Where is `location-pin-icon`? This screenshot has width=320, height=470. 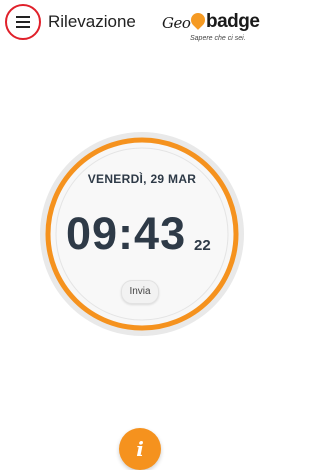 location-pin-icon is located at coordinates (198, 20).